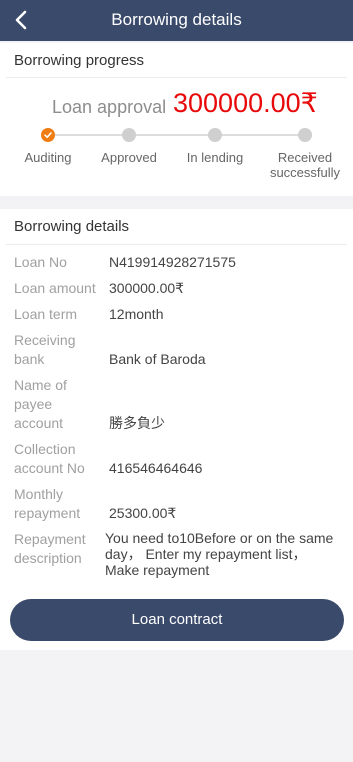  I want to click on step-approved-dot, so click(129, 135).